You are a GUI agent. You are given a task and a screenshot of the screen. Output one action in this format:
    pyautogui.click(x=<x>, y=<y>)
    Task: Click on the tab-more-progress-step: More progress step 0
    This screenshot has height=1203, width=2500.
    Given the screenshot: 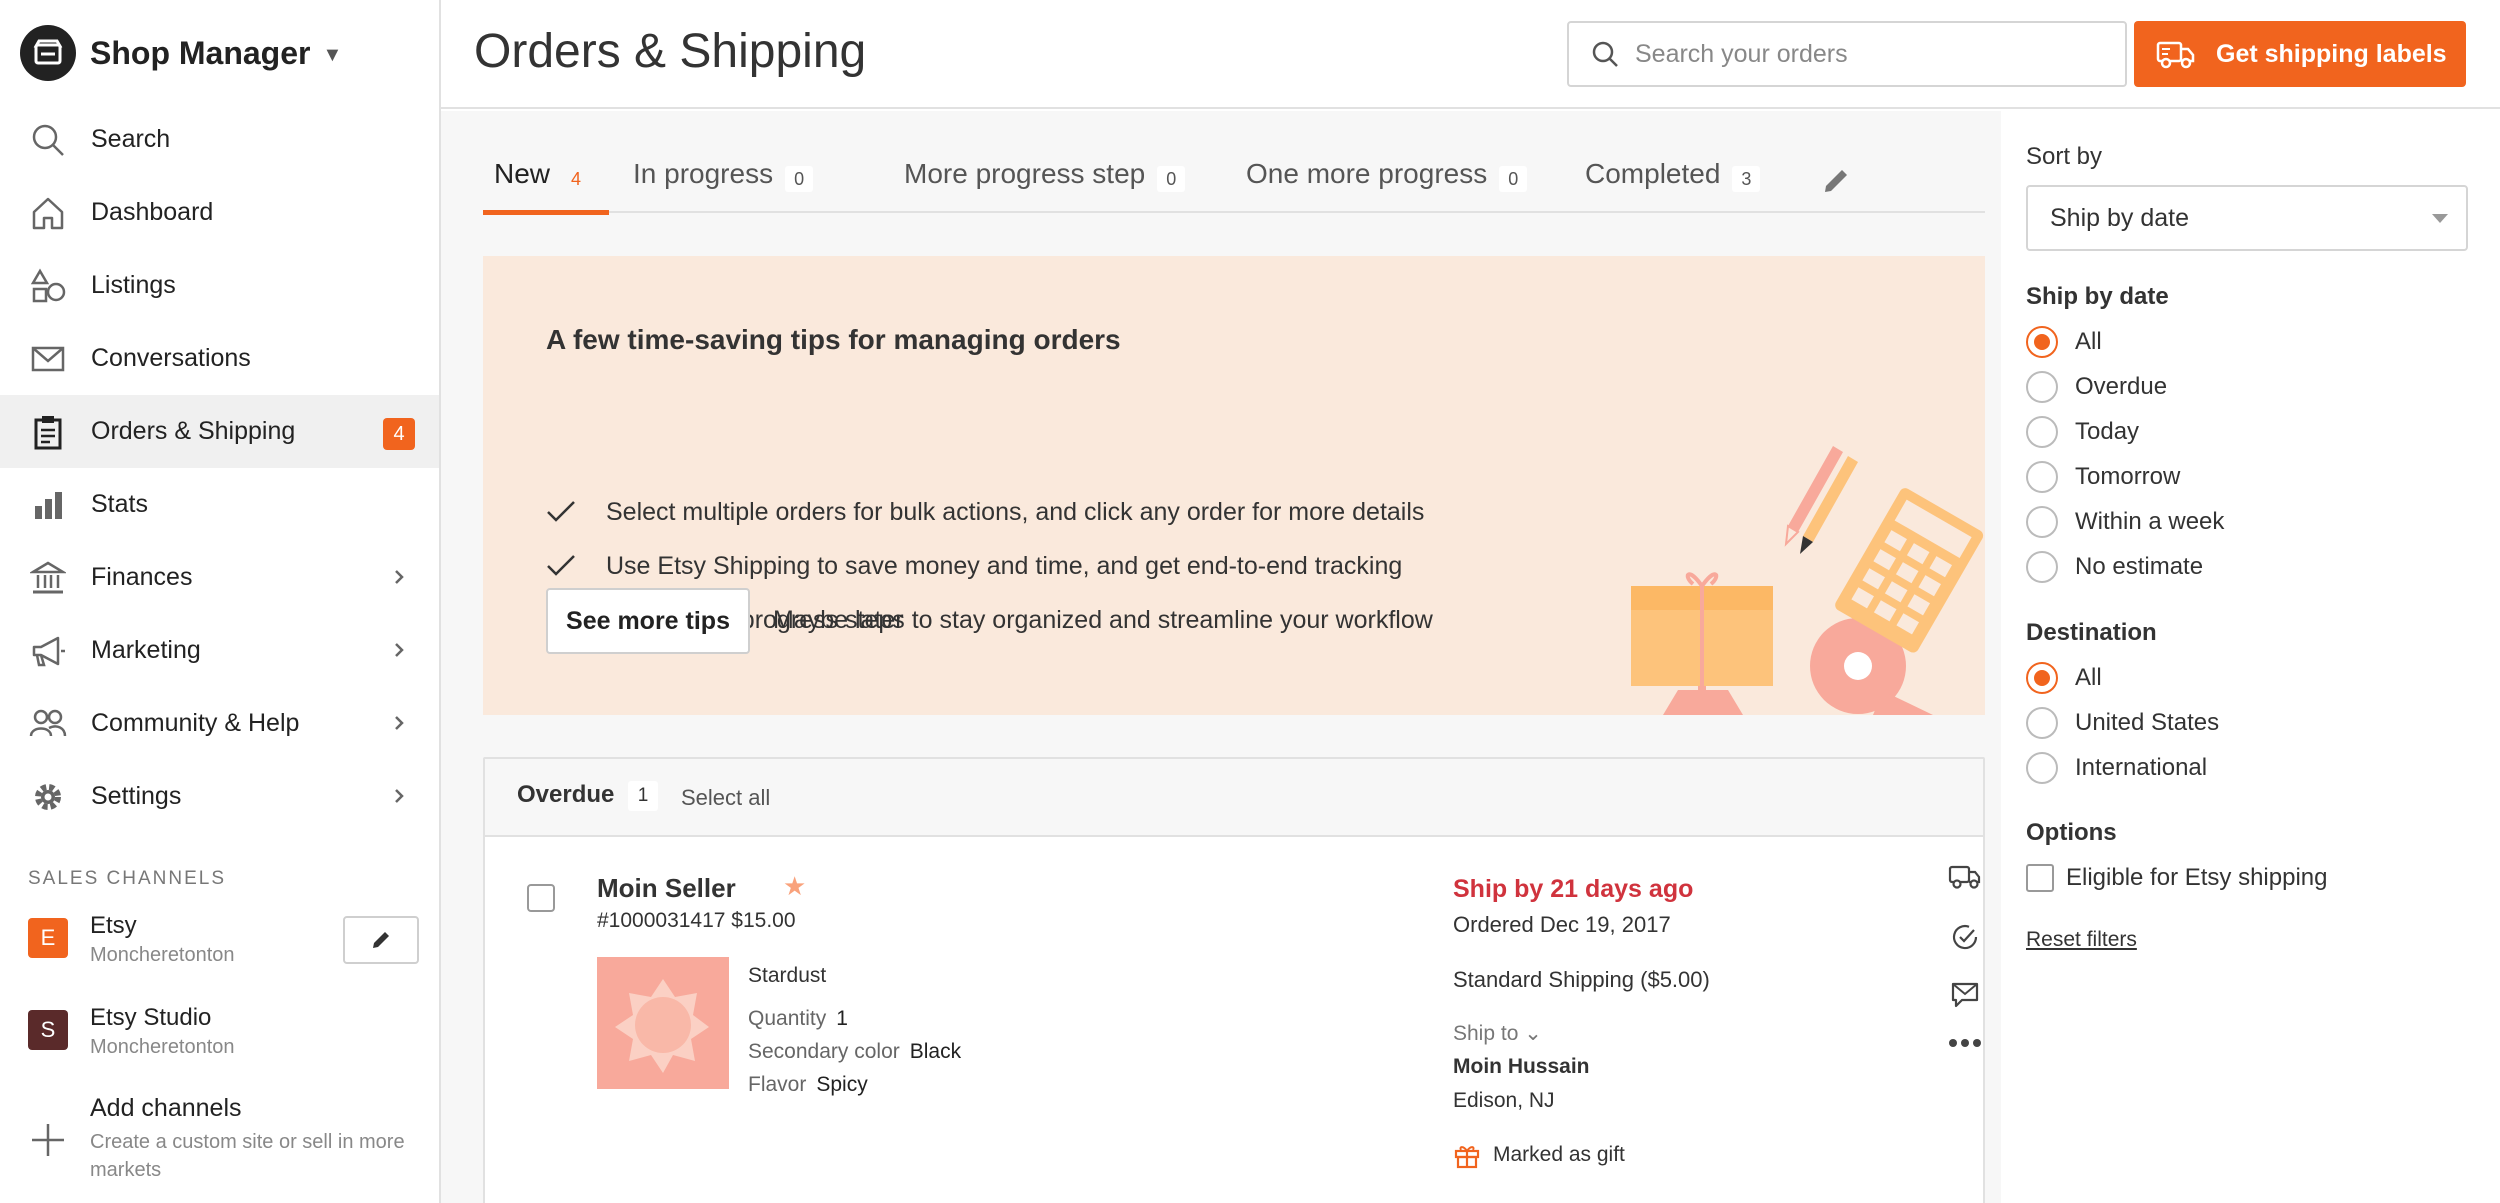 What is the action you would take?
    pyautogui.click(x=1045, y=177)
    